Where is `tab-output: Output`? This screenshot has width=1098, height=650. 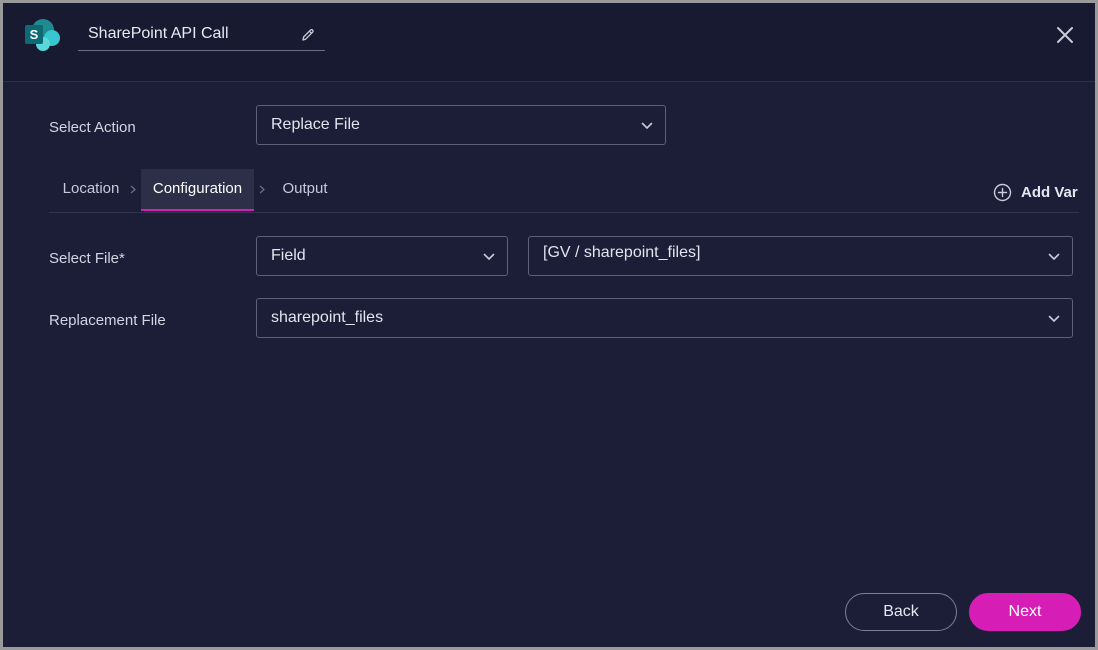 tab-output: Output is located at coordinates (305, 189).